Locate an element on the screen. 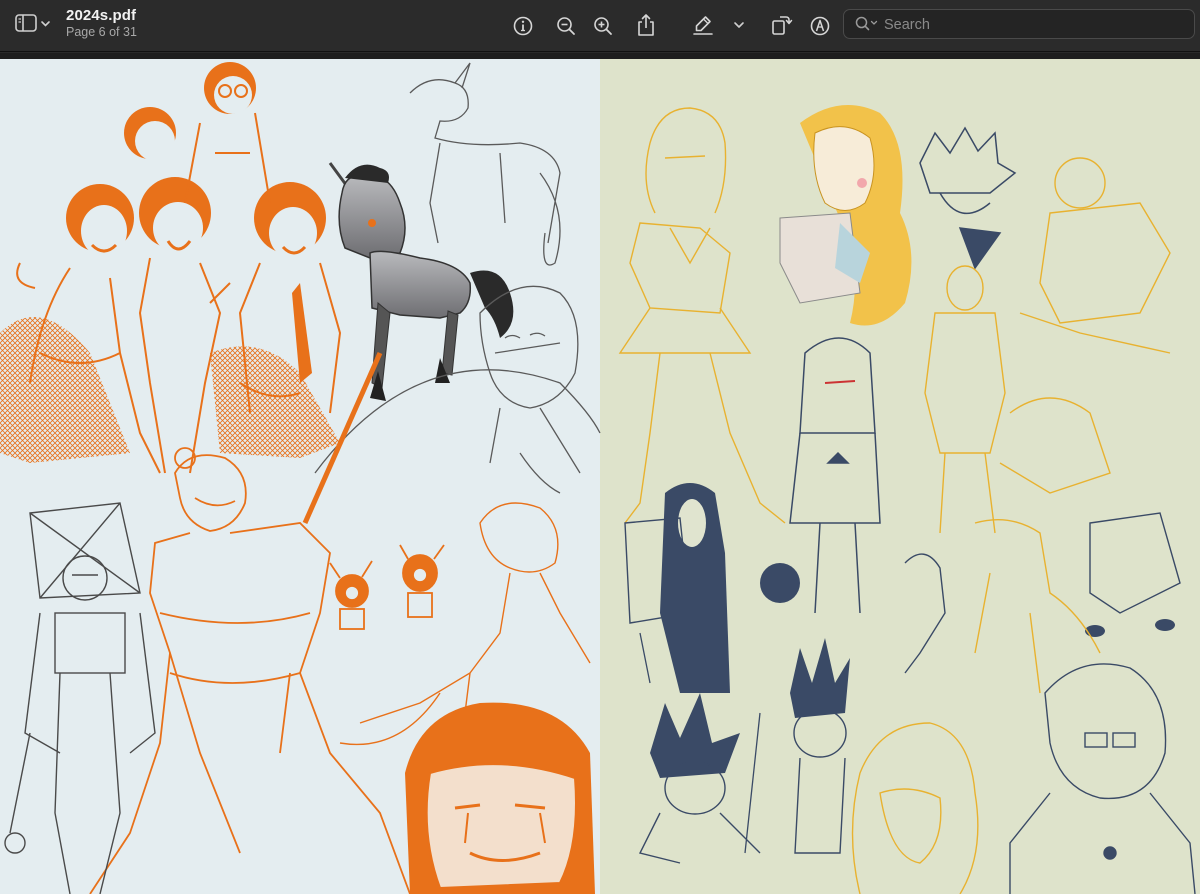 This screenshot has width=1200, height=894. share-button is located at coordinates (646, 25).